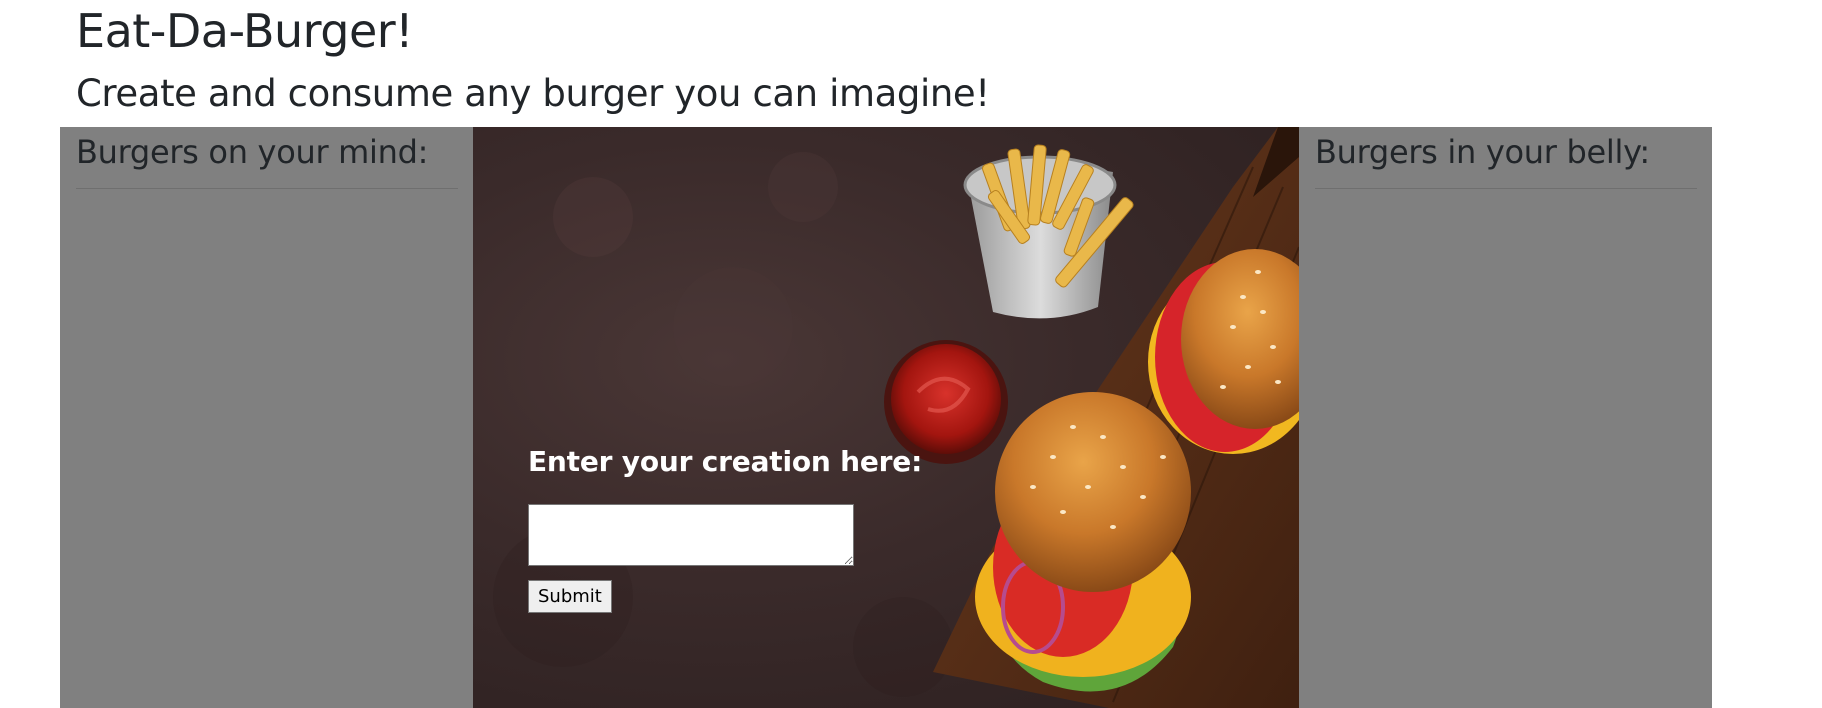 This screenshot has width=1822, height=708. What do you see at coordinates (691, 535) in the screenshot?
I see `burger-name-input` at bounding box center [691, 535].